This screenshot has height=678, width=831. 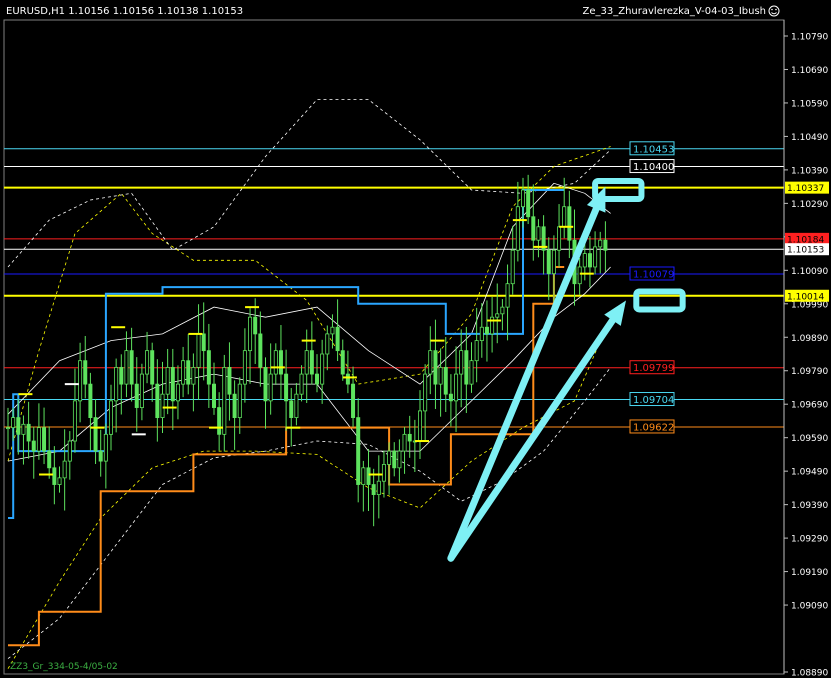 What do you see at coordinates (809, 272) in the screenshot?
I see `axis-tick-label: 1.10090` at bounding box center [809, 272].